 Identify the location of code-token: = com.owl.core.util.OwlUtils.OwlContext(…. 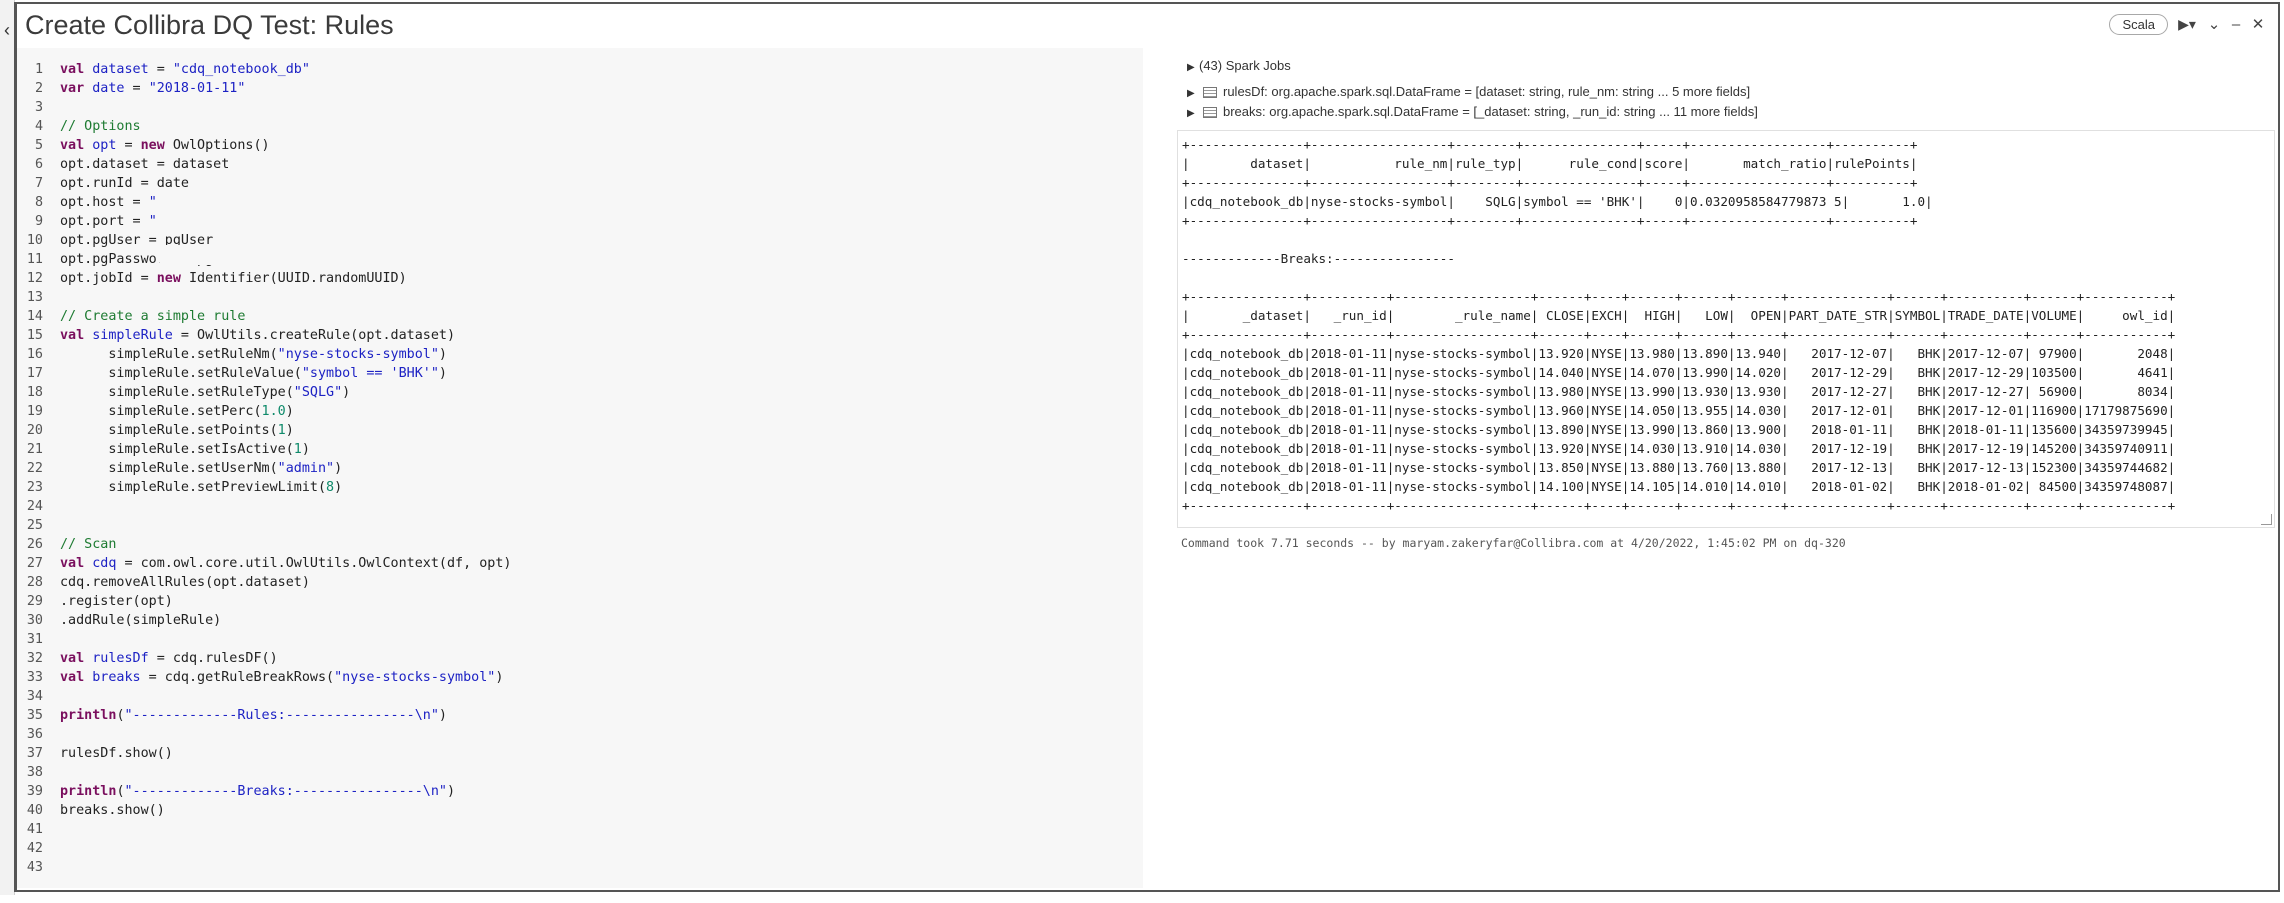
(314, 563).